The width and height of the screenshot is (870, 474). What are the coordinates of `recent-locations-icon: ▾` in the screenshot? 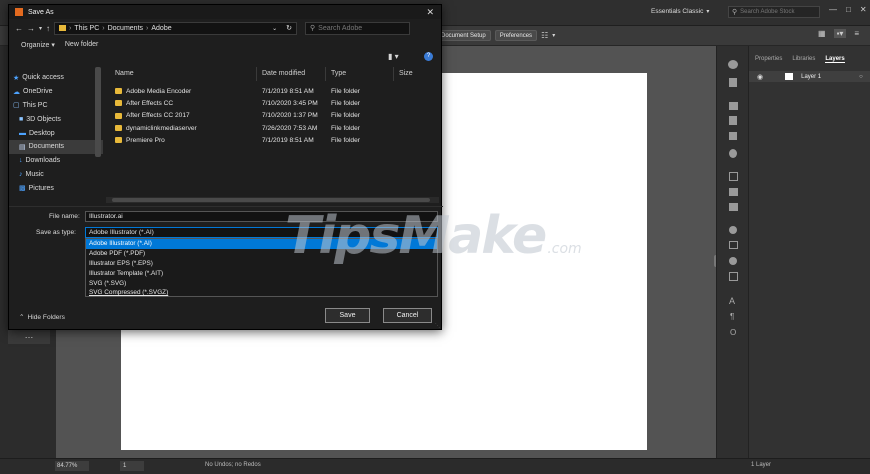 It's located at (40, 28).